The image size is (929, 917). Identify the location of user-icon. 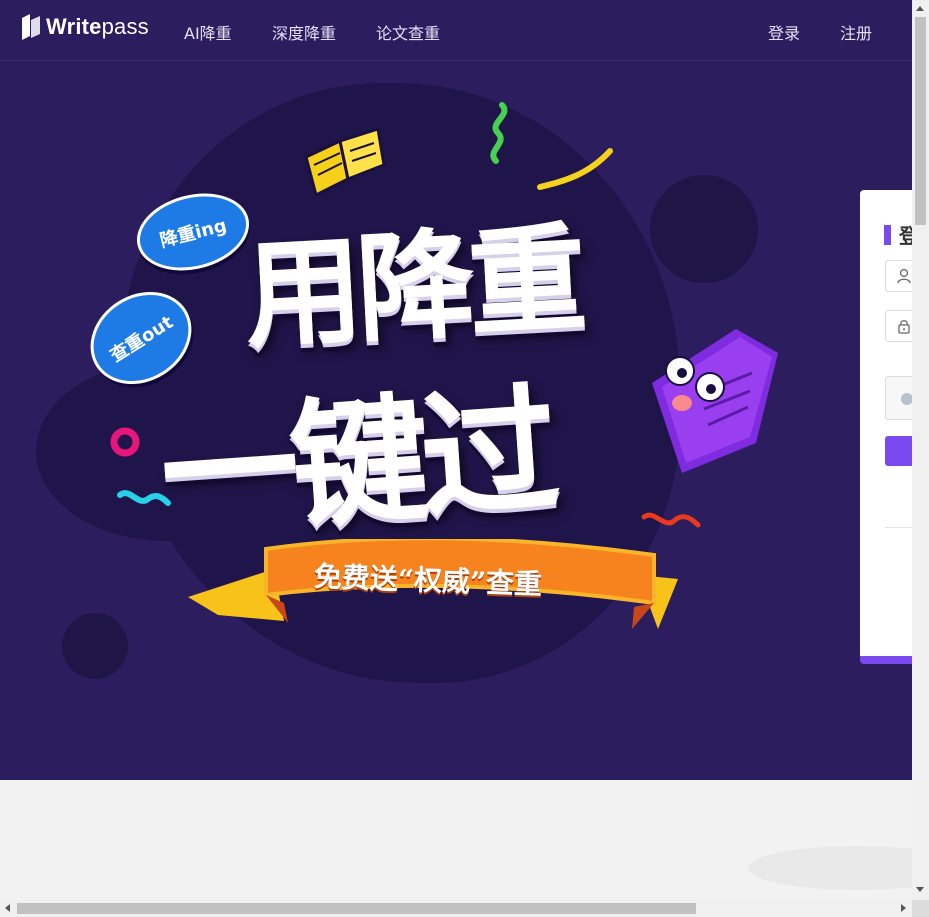
(904, 276).